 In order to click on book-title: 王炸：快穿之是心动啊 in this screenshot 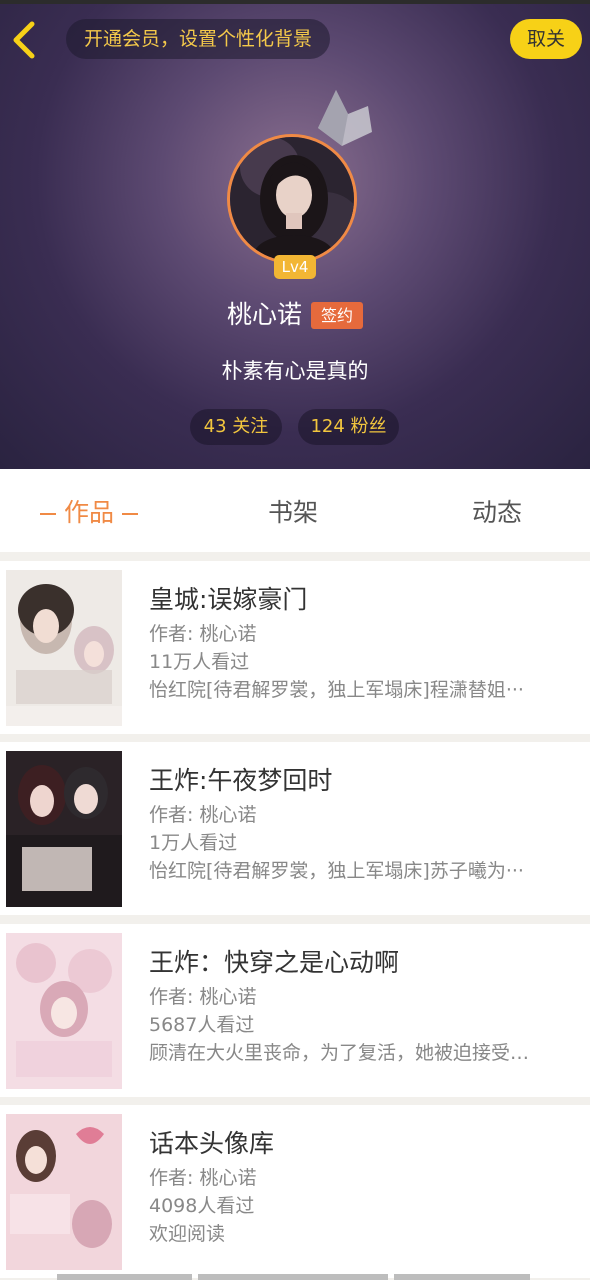, I will do `click(274, 962)`.